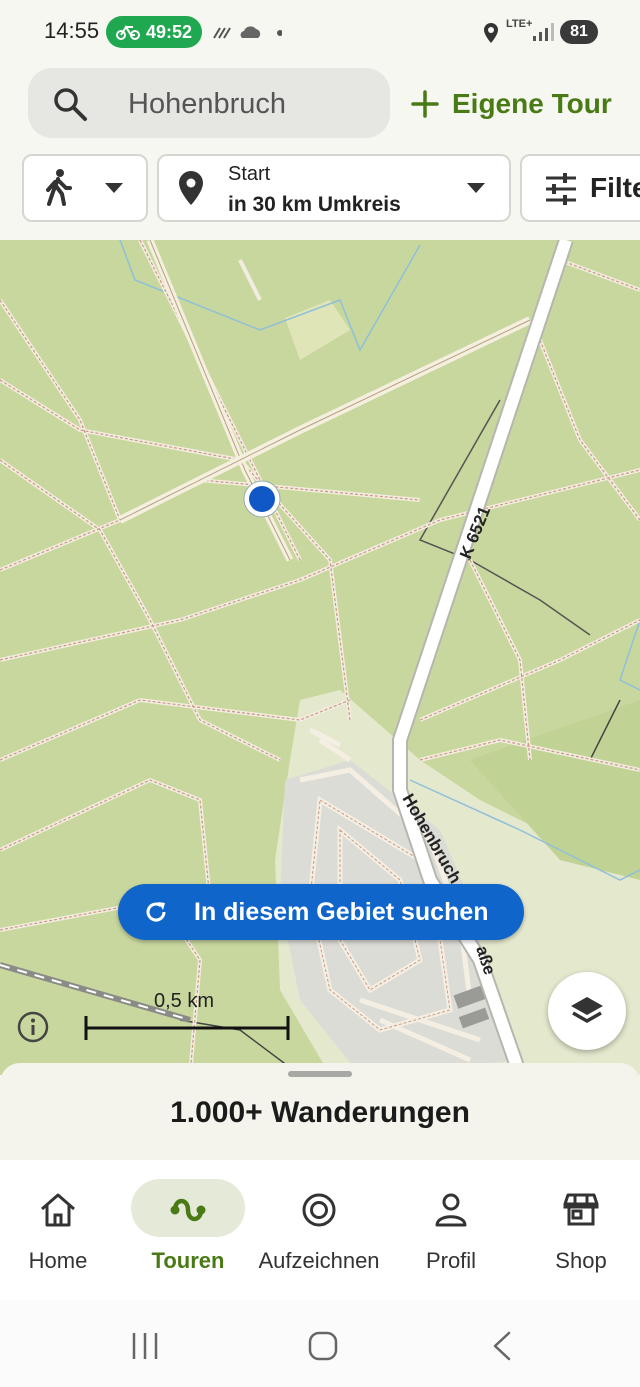 This screenshot has height=1387, width=640. What do you see at coordinates (319, 1210) in the screenshot?
I see `record-icon` at bounding box center [319, 1210].